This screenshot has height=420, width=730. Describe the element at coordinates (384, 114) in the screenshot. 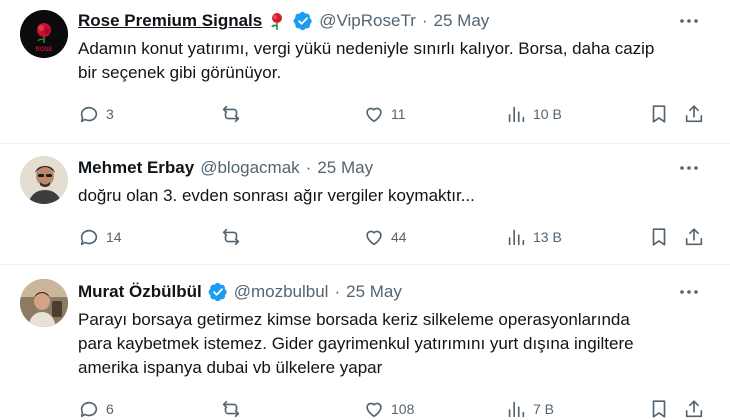

I see `like-button: 11` at that location.